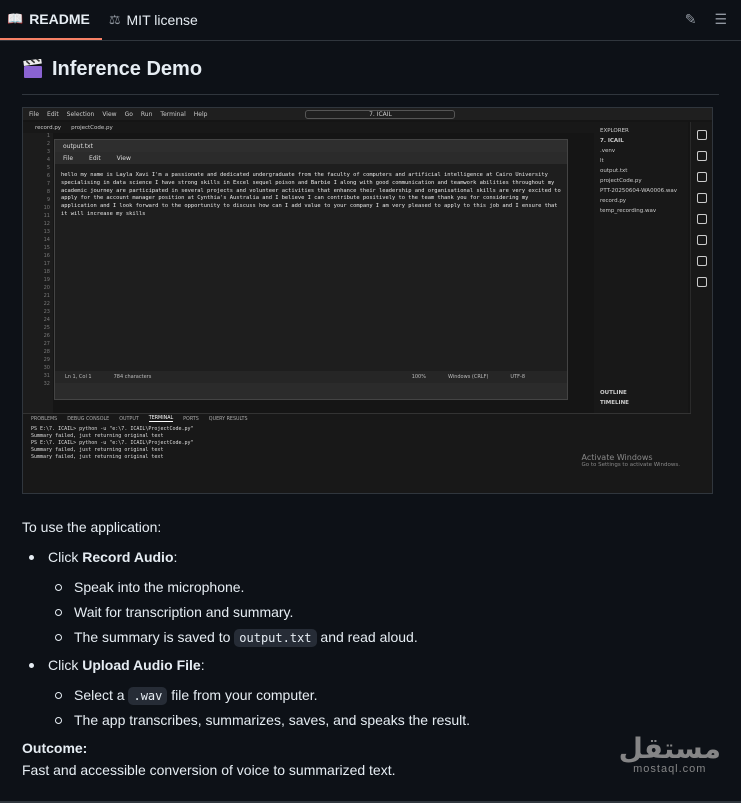 The height and width of the screenshot is (803, 741). What do you see at coordinates (275, 638) in the screenshot?
I see `inline-code: output.txt` at bounding box center [275, 638].